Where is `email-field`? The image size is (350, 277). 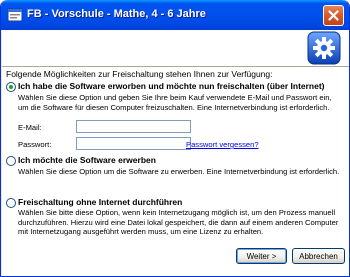 email-field is located at coordinates (133, 126).